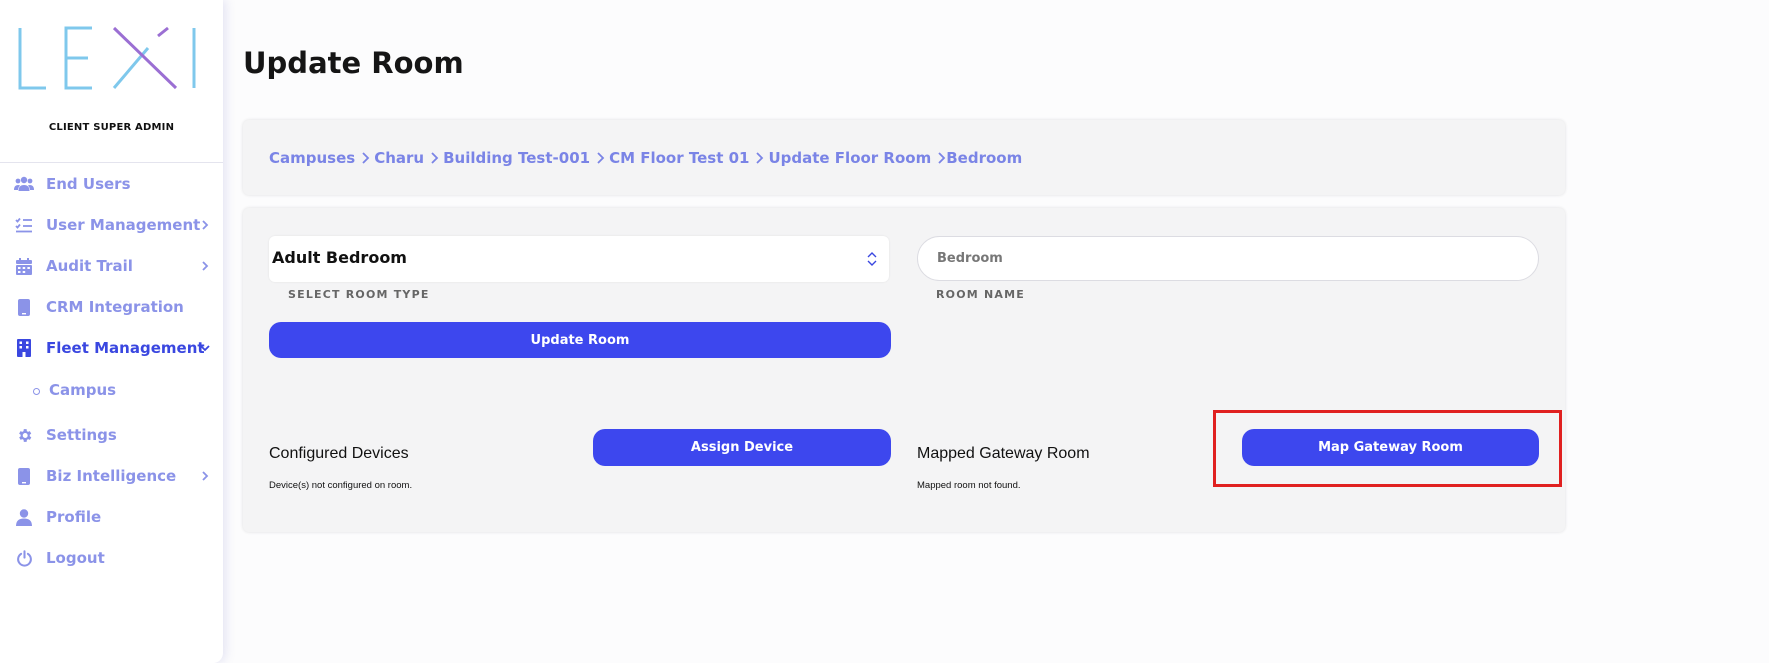  Describe the element at coordinates (359, 294) in the screenshot. I see `room-type-label: SELECT ROOM TYPE` at that location.